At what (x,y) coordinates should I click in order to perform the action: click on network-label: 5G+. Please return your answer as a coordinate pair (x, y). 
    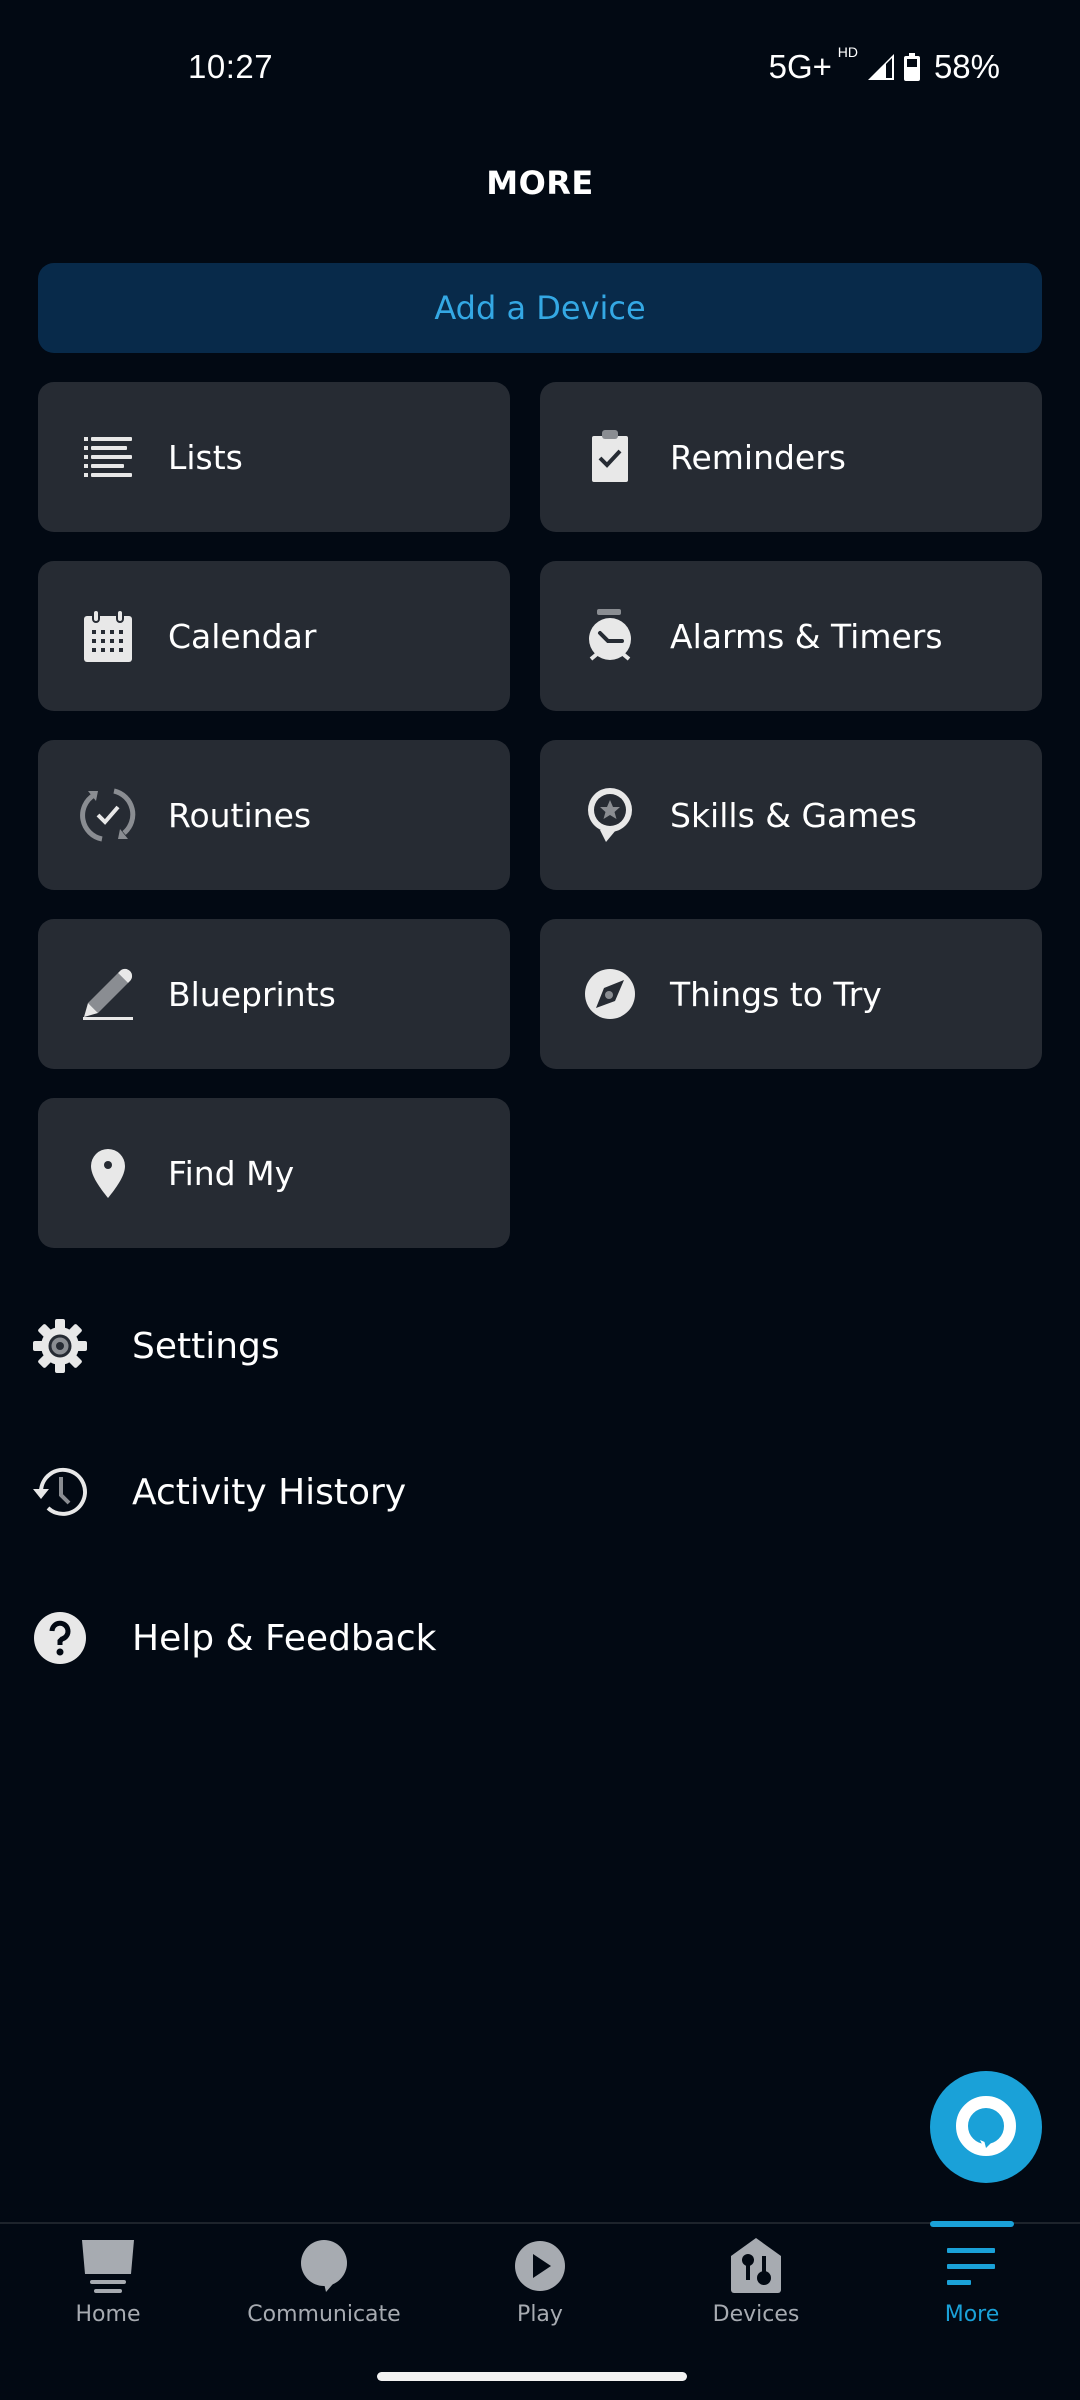
    Looking at the image, I should click on (800, 66).